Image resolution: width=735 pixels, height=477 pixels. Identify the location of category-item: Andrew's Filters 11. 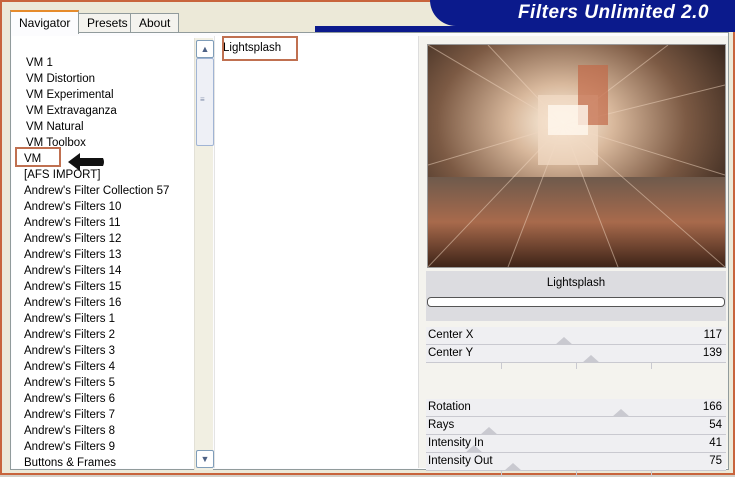
(72, 223).